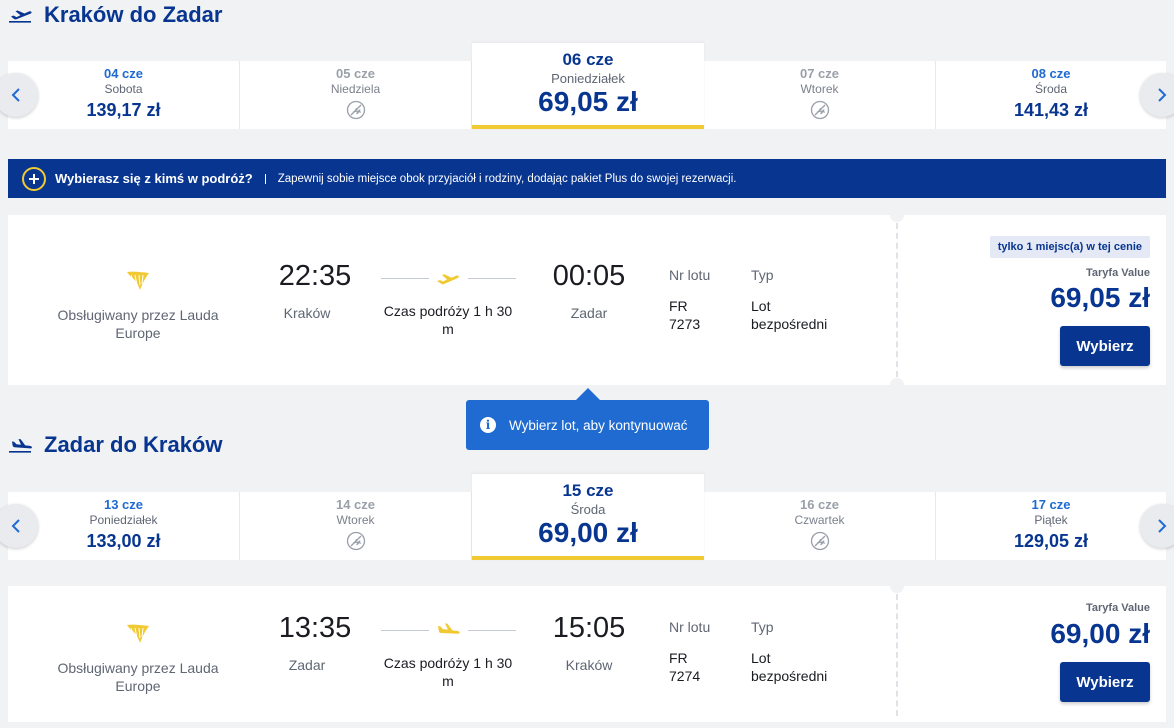 This screenshot has width=1174, height=728. I want to click on date-option-selected: 15 cze Środa 69,00 zł, so click(588, 517).